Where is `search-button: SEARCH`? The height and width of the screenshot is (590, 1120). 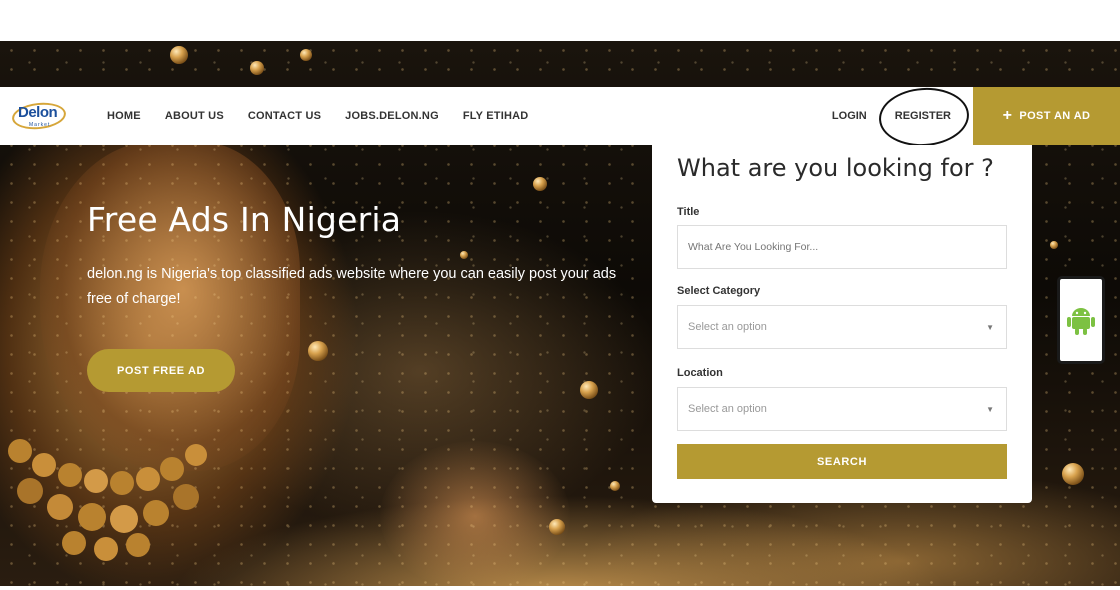
search-button: SEARCH is located at coordinates (842, 461).